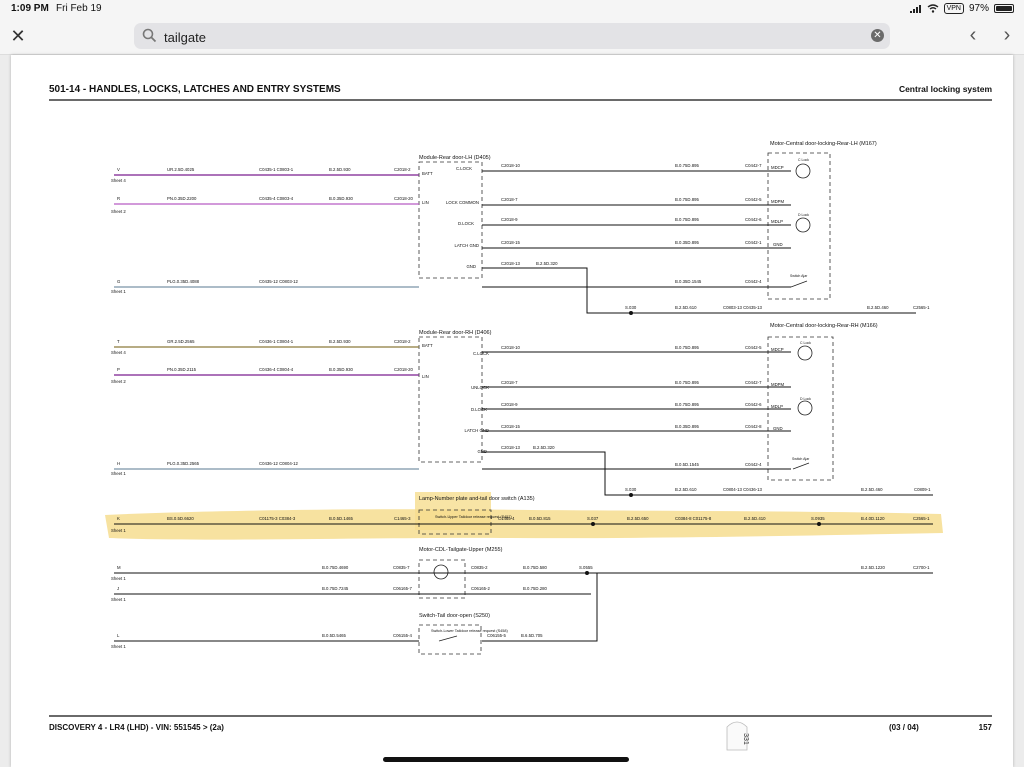  I want to click on svg-text: BS.0.5D.6620, so click(180, 518).